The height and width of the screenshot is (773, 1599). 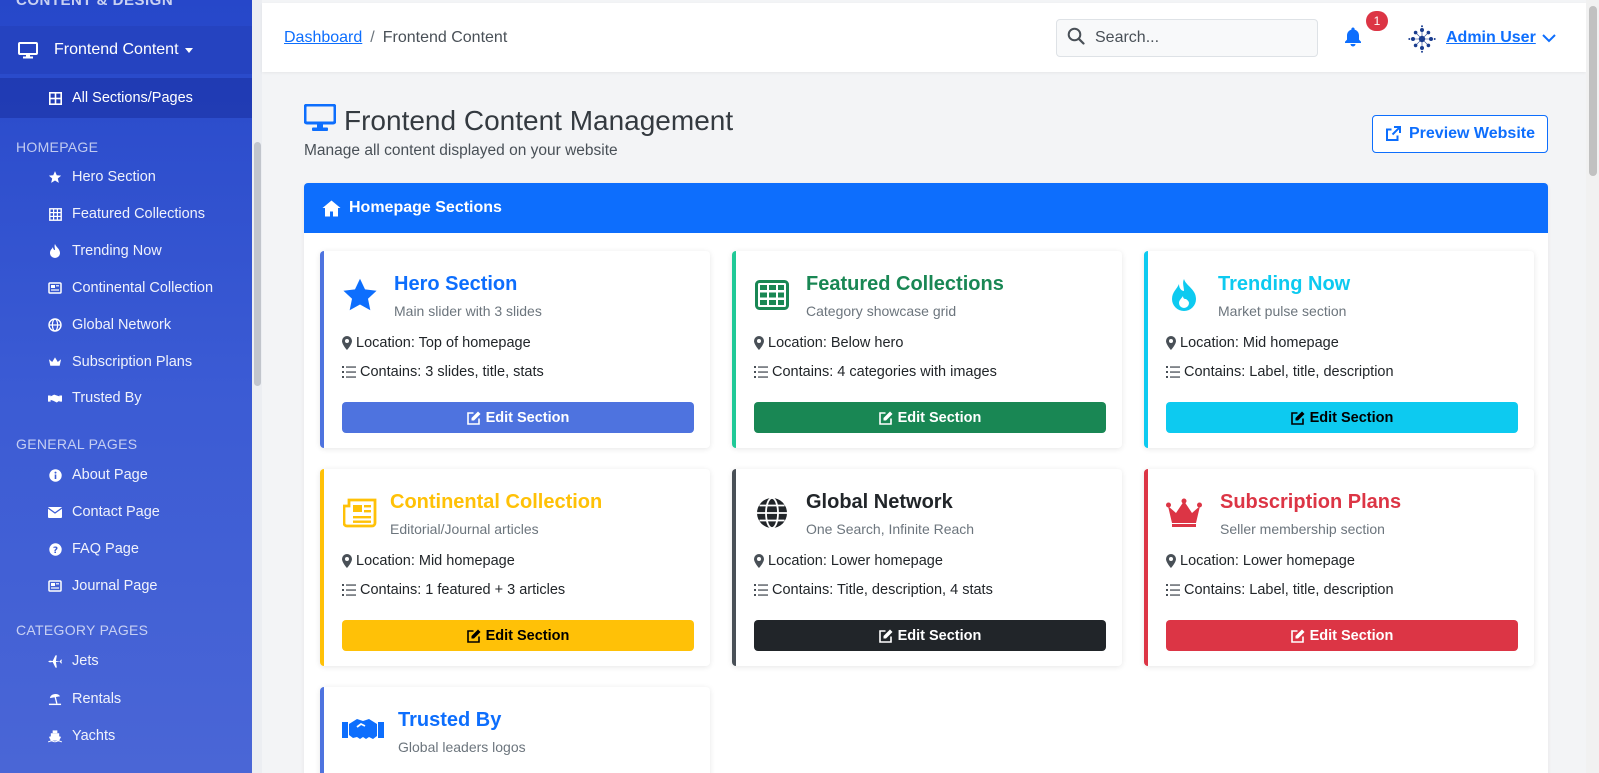 What do you see at coordinates (55, 177) in the screenshot?
I see `star-icon` at bounding box center [55, 177].